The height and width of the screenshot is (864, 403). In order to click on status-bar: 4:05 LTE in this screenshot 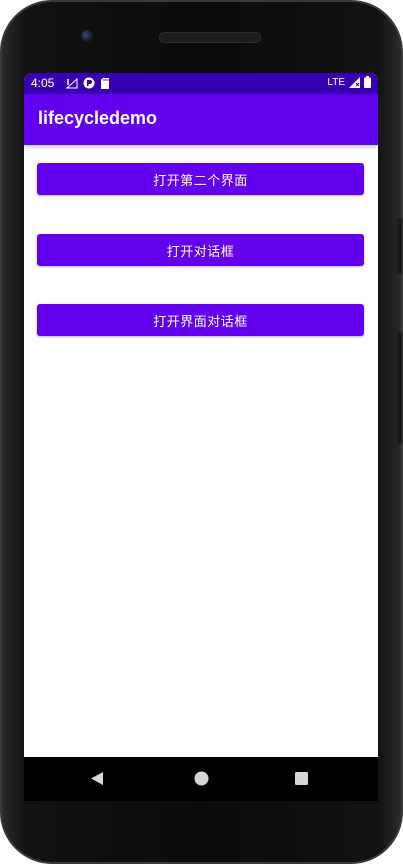, I will do `click(201, 83)`.